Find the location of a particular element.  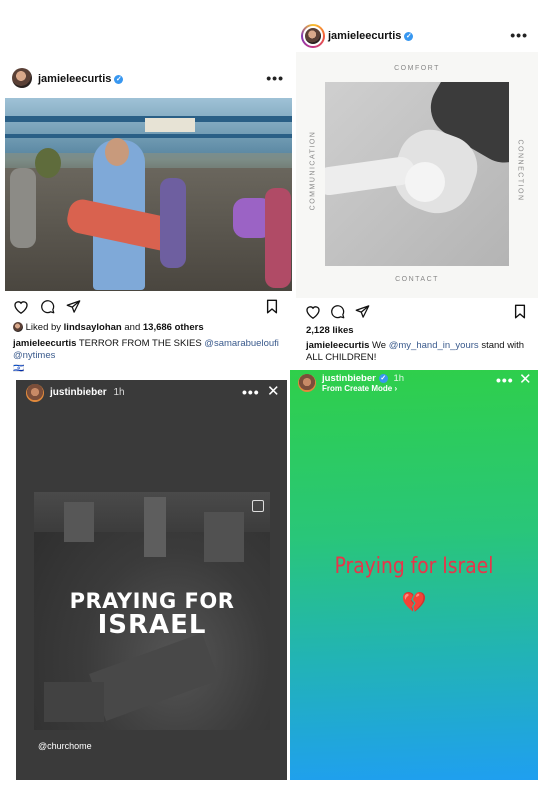

story-2-avatar is located at coordinates (307, 383).